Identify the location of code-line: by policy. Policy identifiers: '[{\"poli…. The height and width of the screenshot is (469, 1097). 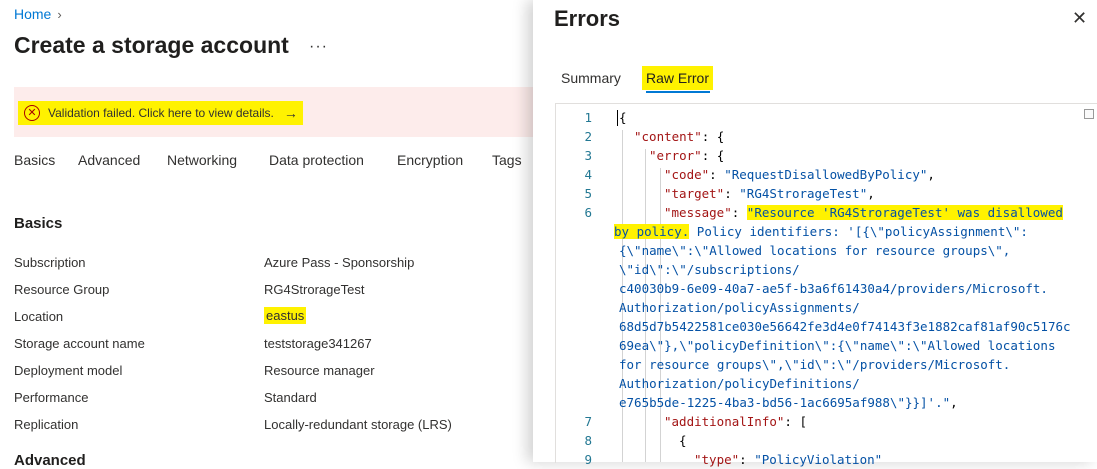
(821, 231).